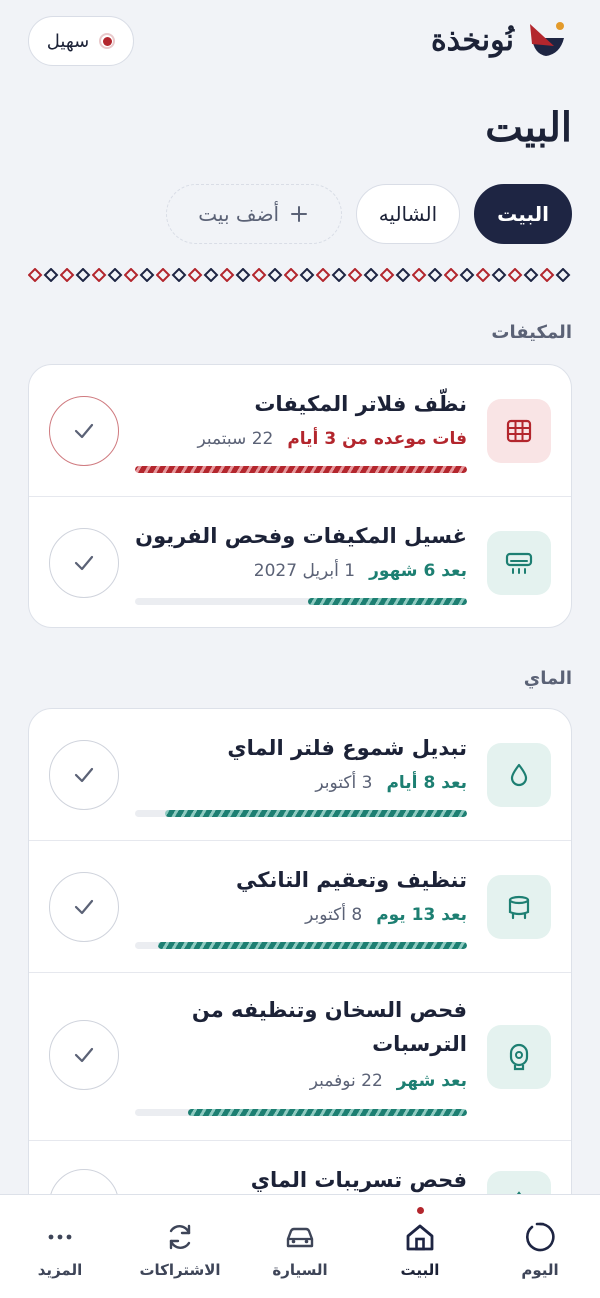 This screenshot has height=1298, width=600. I want to click on tab-chalet: الشاليه, so click(408, 214).